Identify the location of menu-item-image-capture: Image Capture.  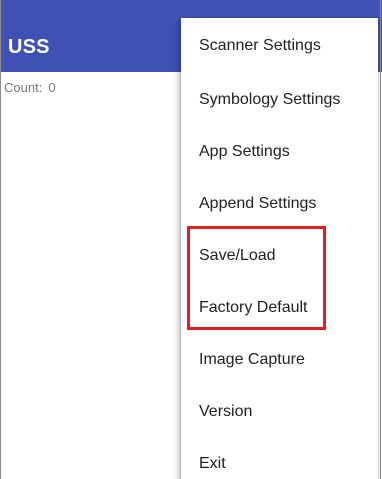
(279, 360).